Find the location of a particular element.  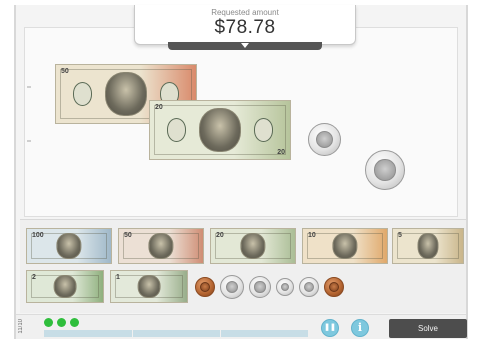

info-icon: i is located at coordinates (360, 327).